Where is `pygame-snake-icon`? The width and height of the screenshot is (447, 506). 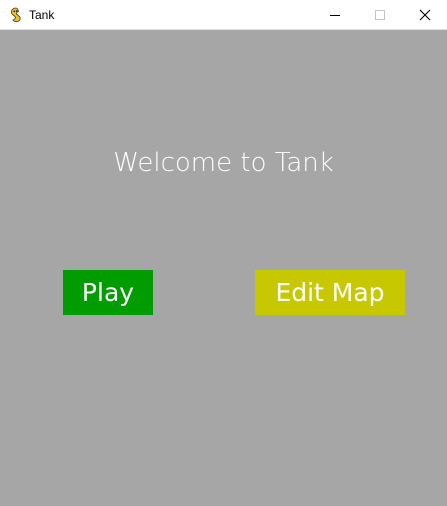 pygame-snake-icon is located at coordinates (16, 15).